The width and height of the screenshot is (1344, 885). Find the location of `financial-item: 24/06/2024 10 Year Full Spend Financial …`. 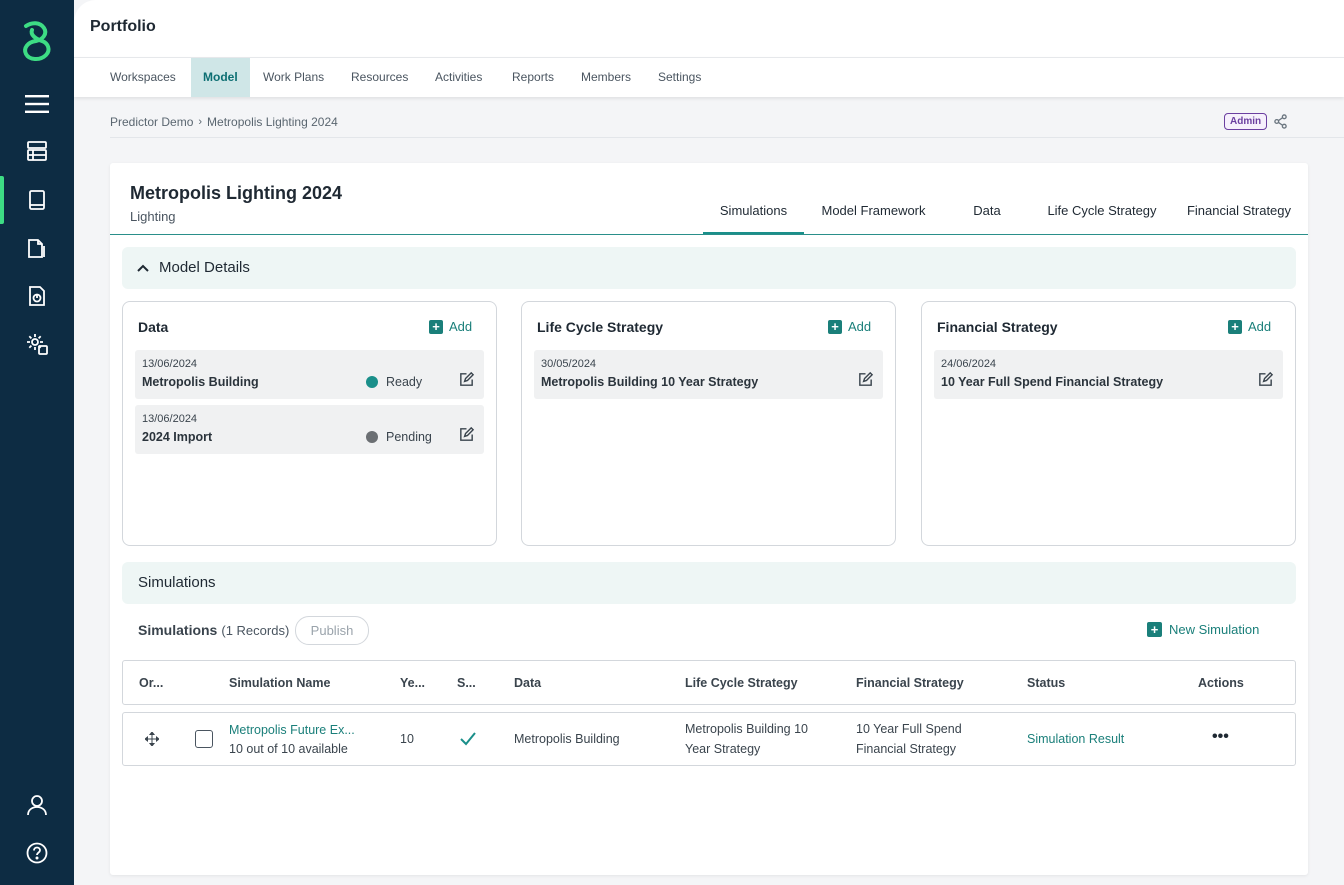

financial-item: 24/06/2024 10 Year Full Spend Financial … is located at coordinates (1108, 374).